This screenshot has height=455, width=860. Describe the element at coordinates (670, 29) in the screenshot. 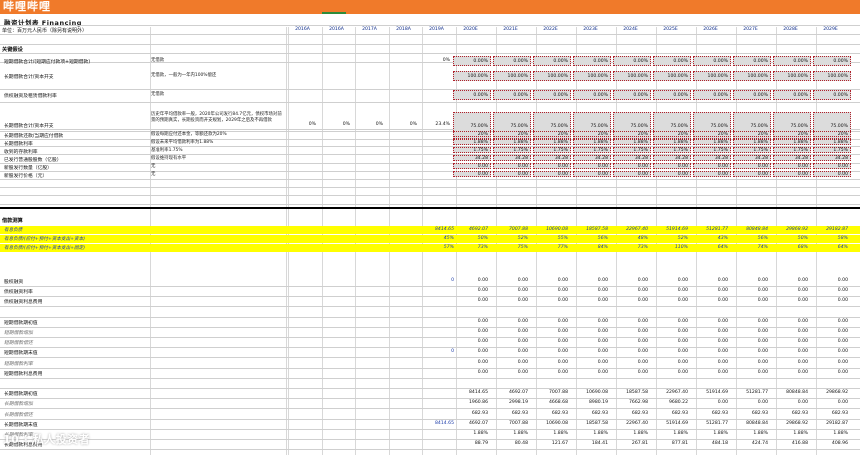

I see `year-header-10: 2025E` at that location.